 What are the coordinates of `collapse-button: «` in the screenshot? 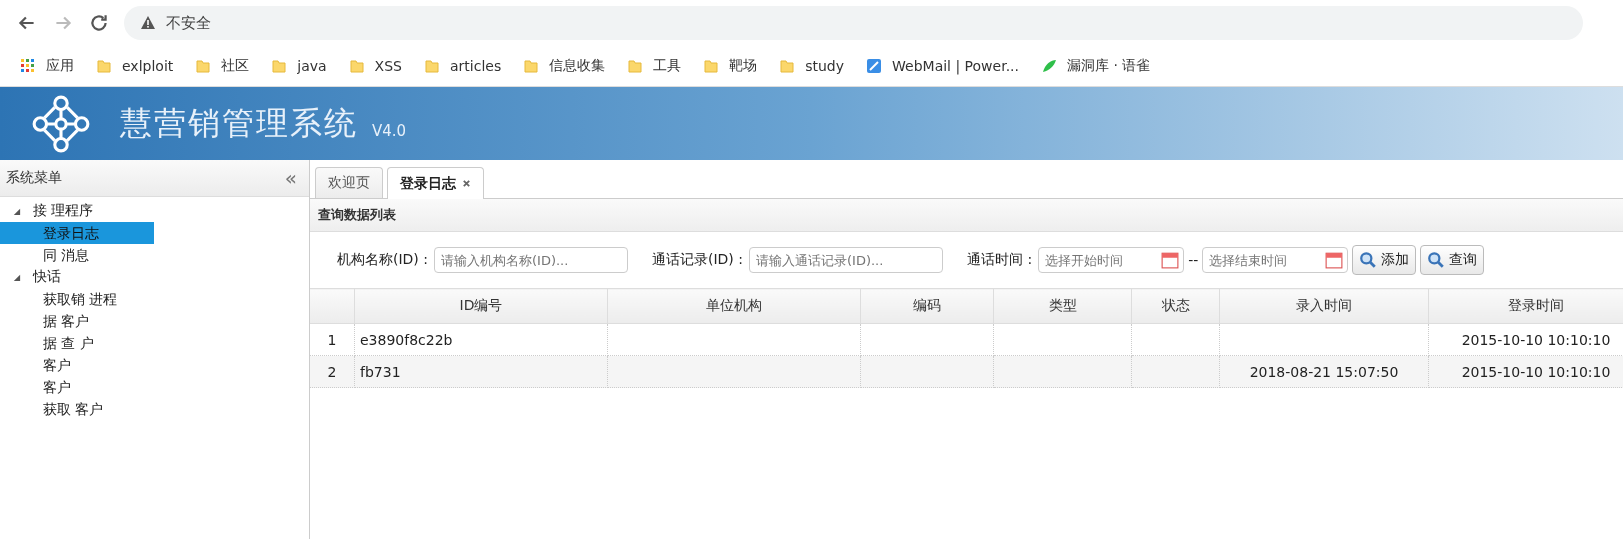 It's located at (290, 178).